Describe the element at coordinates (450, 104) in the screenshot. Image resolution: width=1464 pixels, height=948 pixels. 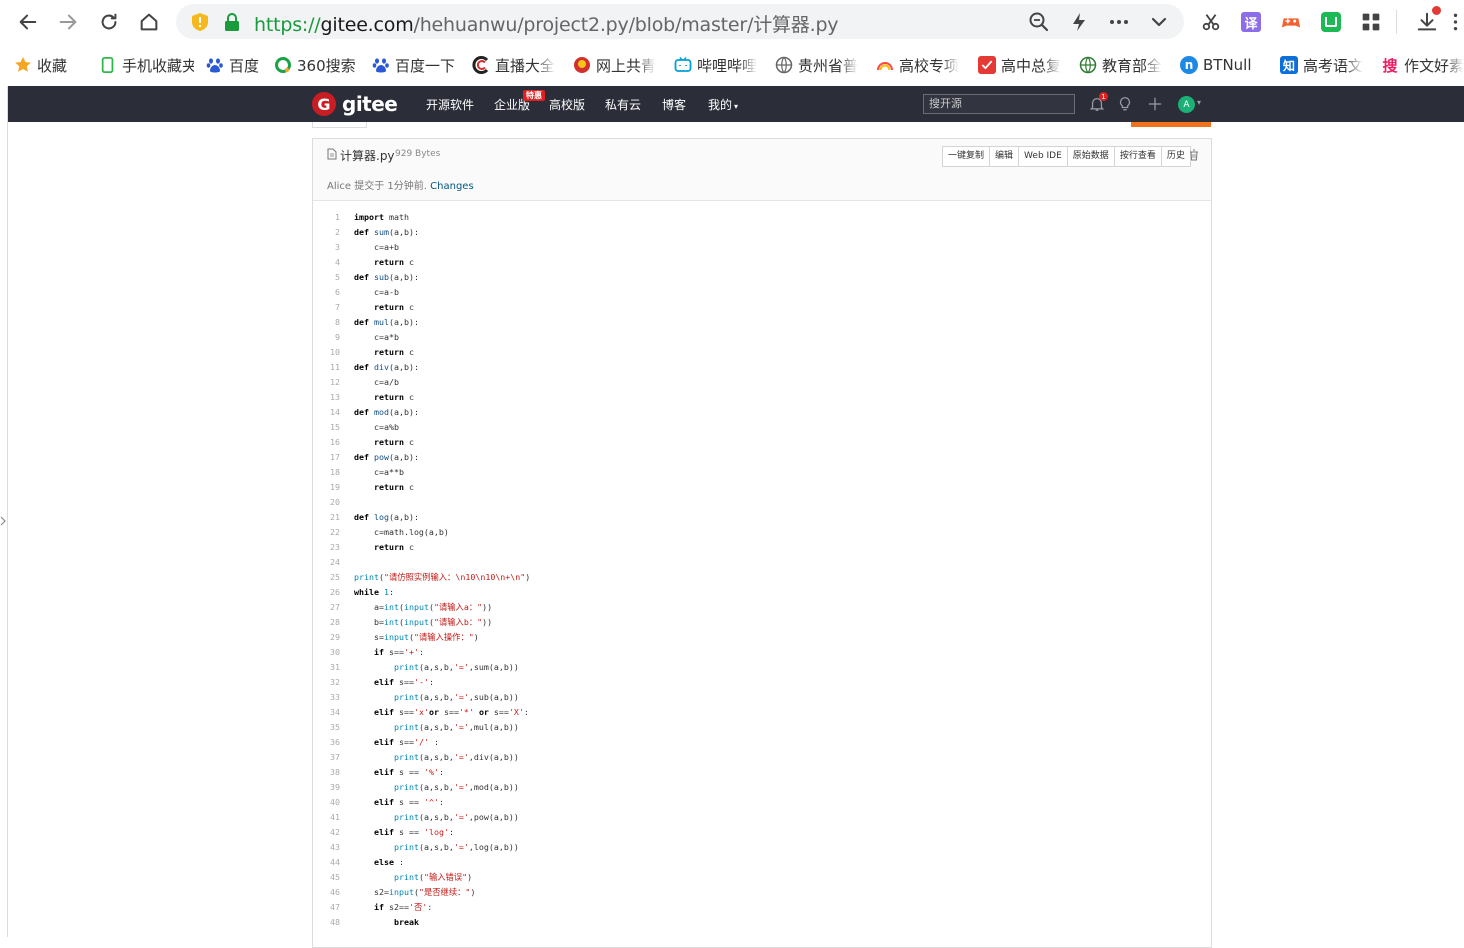
I see `nav-open-source: 开源软件` at that location.